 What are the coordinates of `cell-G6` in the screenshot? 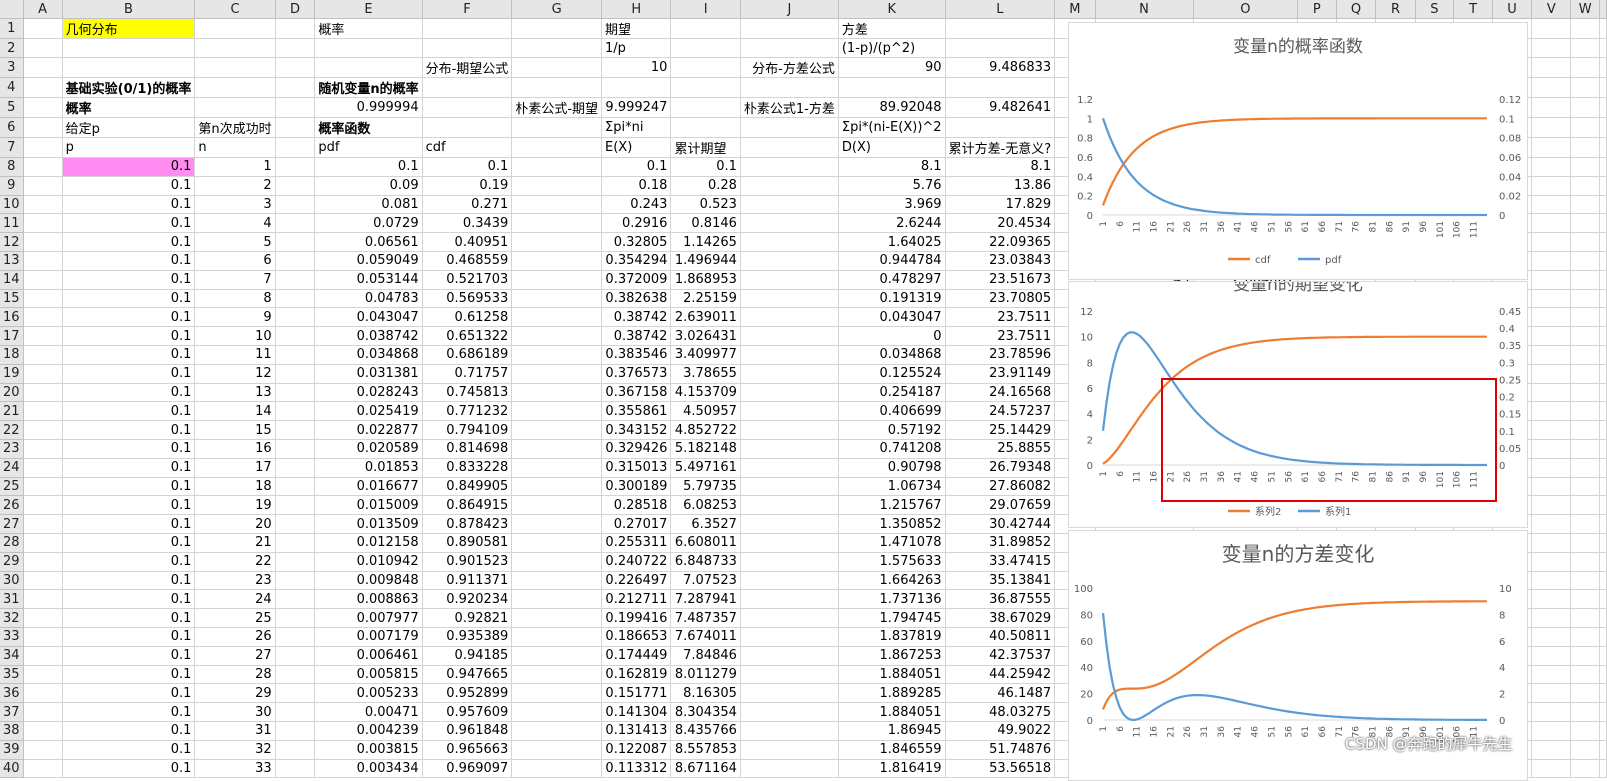 It's located at (557, 128).